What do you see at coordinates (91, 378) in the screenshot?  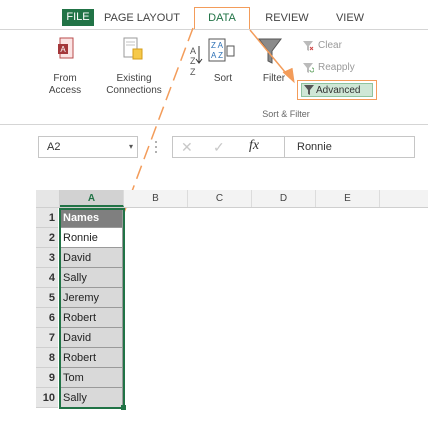 I see `table-cell: Tom` at bounding box center [91, 378].